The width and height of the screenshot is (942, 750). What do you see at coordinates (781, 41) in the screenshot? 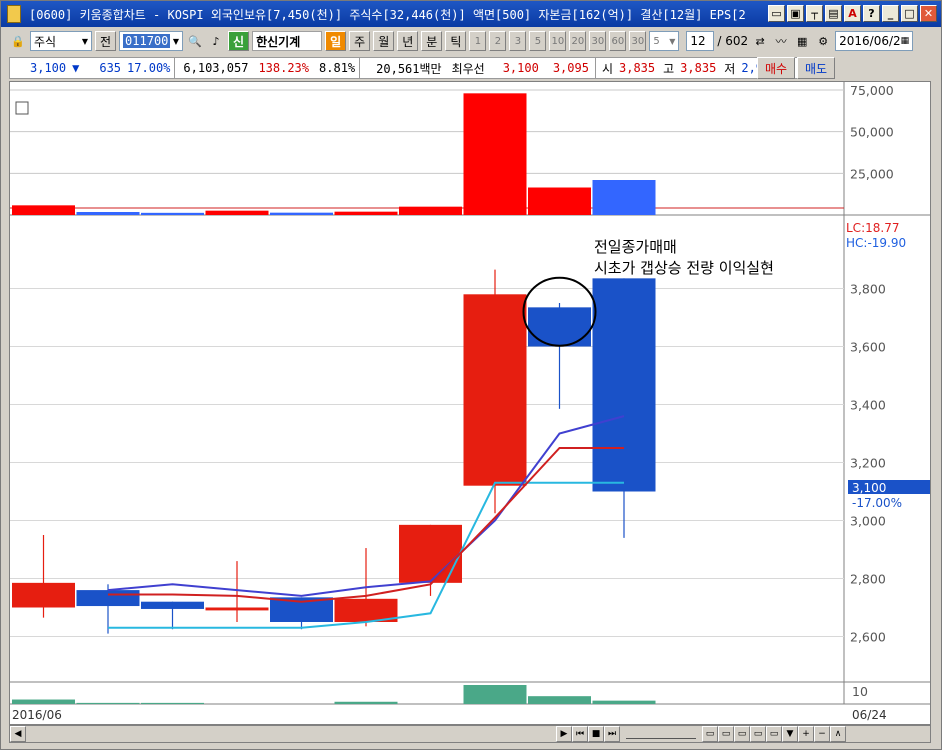
I see `line-tool-icon: 〰` at bounding box center [781, 41].